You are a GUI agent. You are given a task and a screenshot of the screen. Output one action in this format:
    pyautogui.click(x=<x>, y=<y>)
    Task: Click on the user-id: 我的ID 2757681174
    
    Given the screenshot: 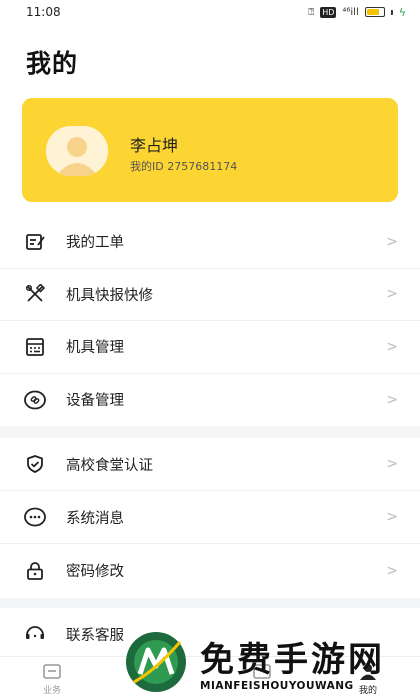 What is the action you would take?
    pyautogui.click(x=184, y=166)
    